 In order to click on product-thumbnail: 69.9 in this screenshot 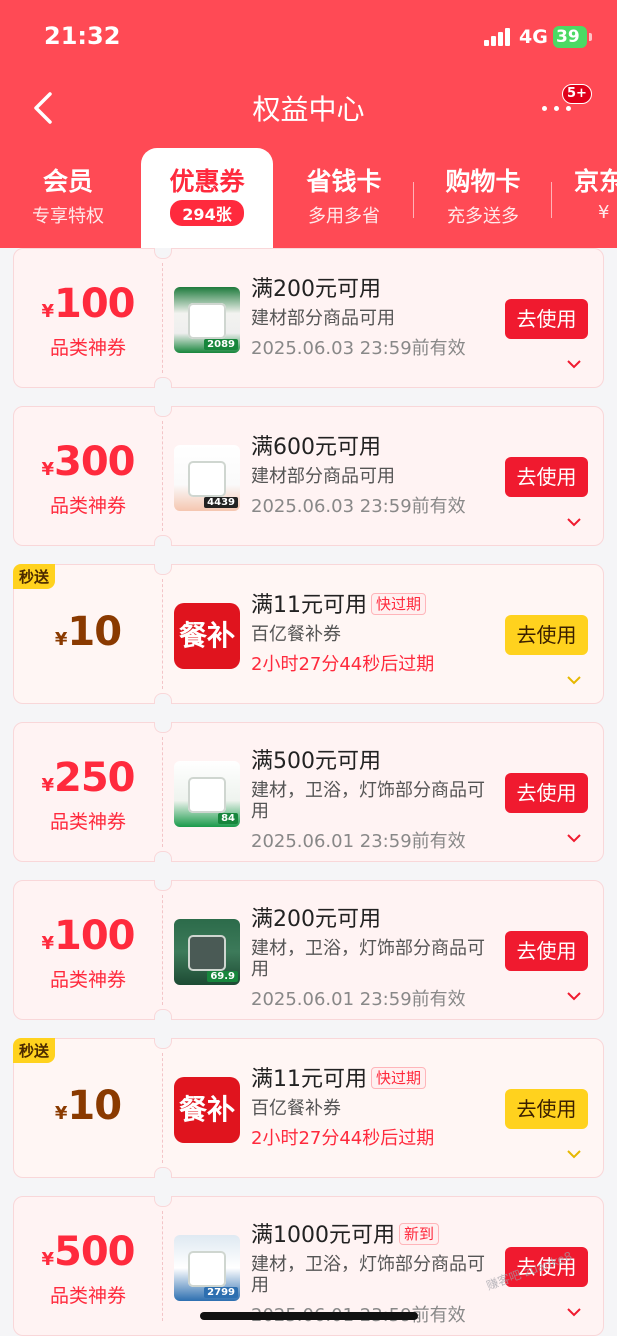, I will do `click(207, 952)`.